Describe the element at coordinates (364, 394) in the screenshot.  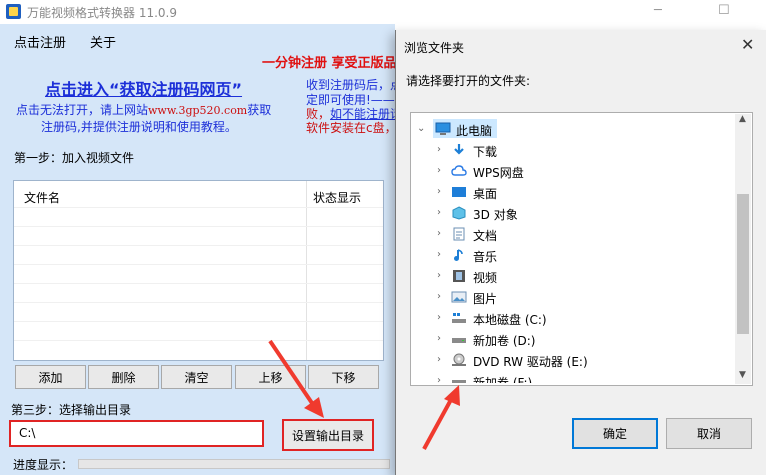
I see `annotation-arrows` at that location.